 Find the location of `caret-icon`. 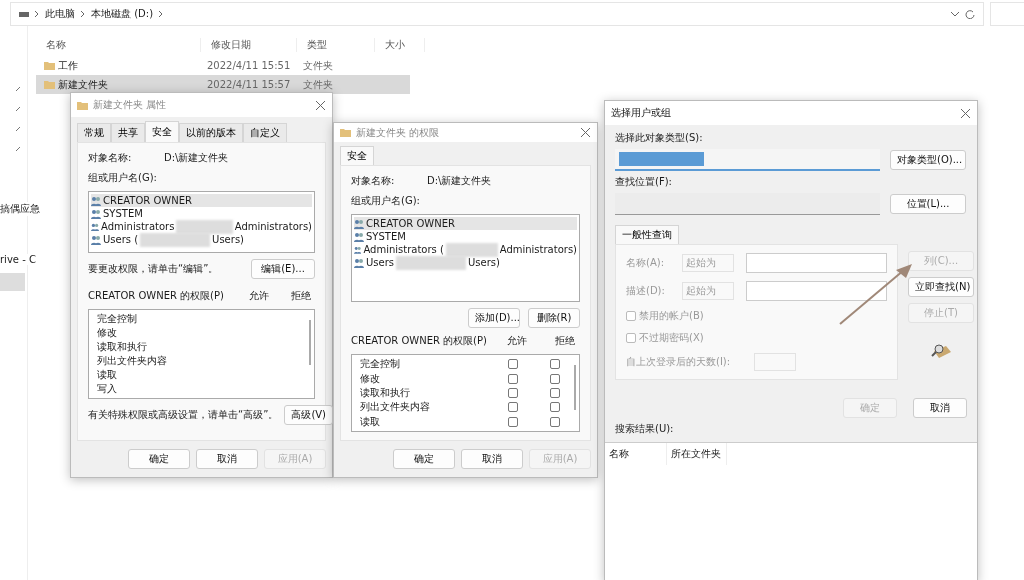

caret-icon is located at coordinates (955, 14).